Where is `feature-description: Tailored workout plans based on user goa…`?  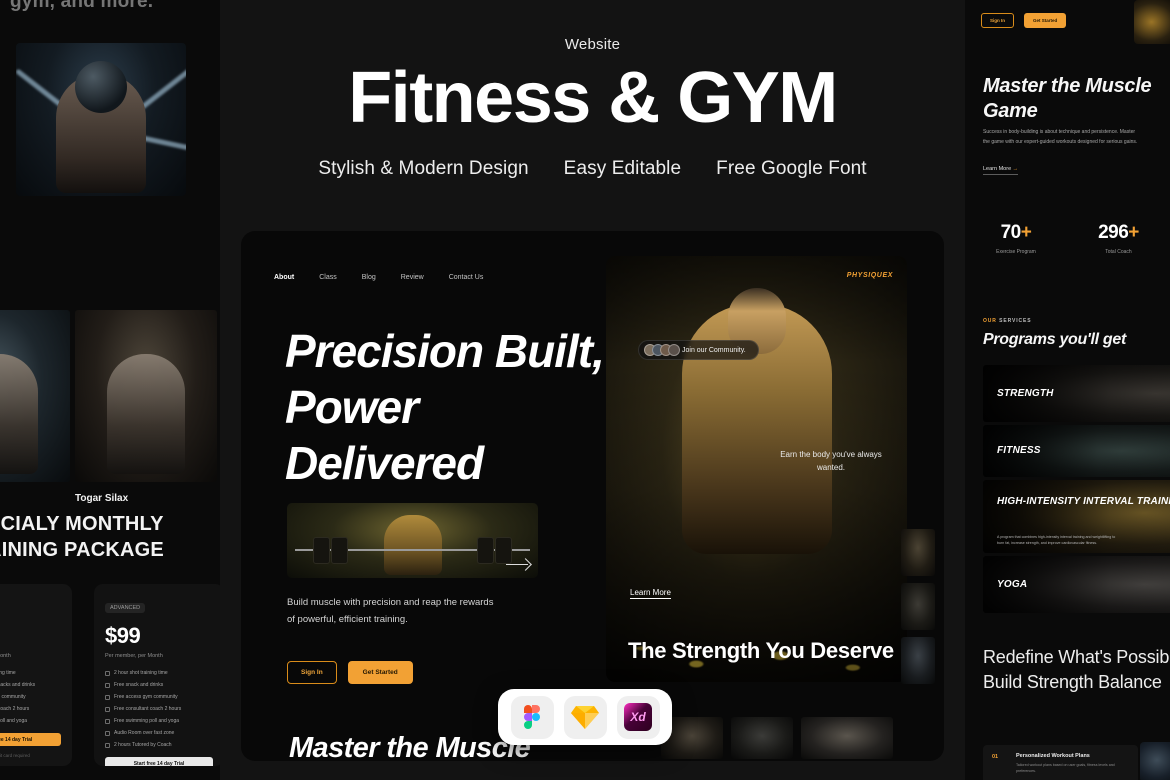 feature-description: Tailored workout plans based on user goa… is located at coordinates (1065, 768).